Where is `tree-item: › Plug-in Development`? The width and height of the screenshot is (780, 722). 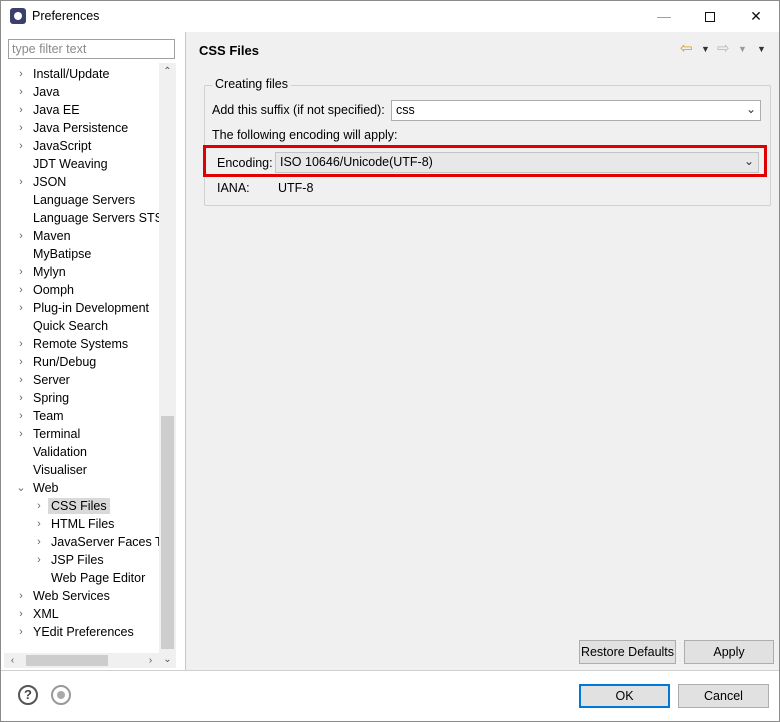
tree-item: › Plug-in Development is located at coordinates (80, 308).